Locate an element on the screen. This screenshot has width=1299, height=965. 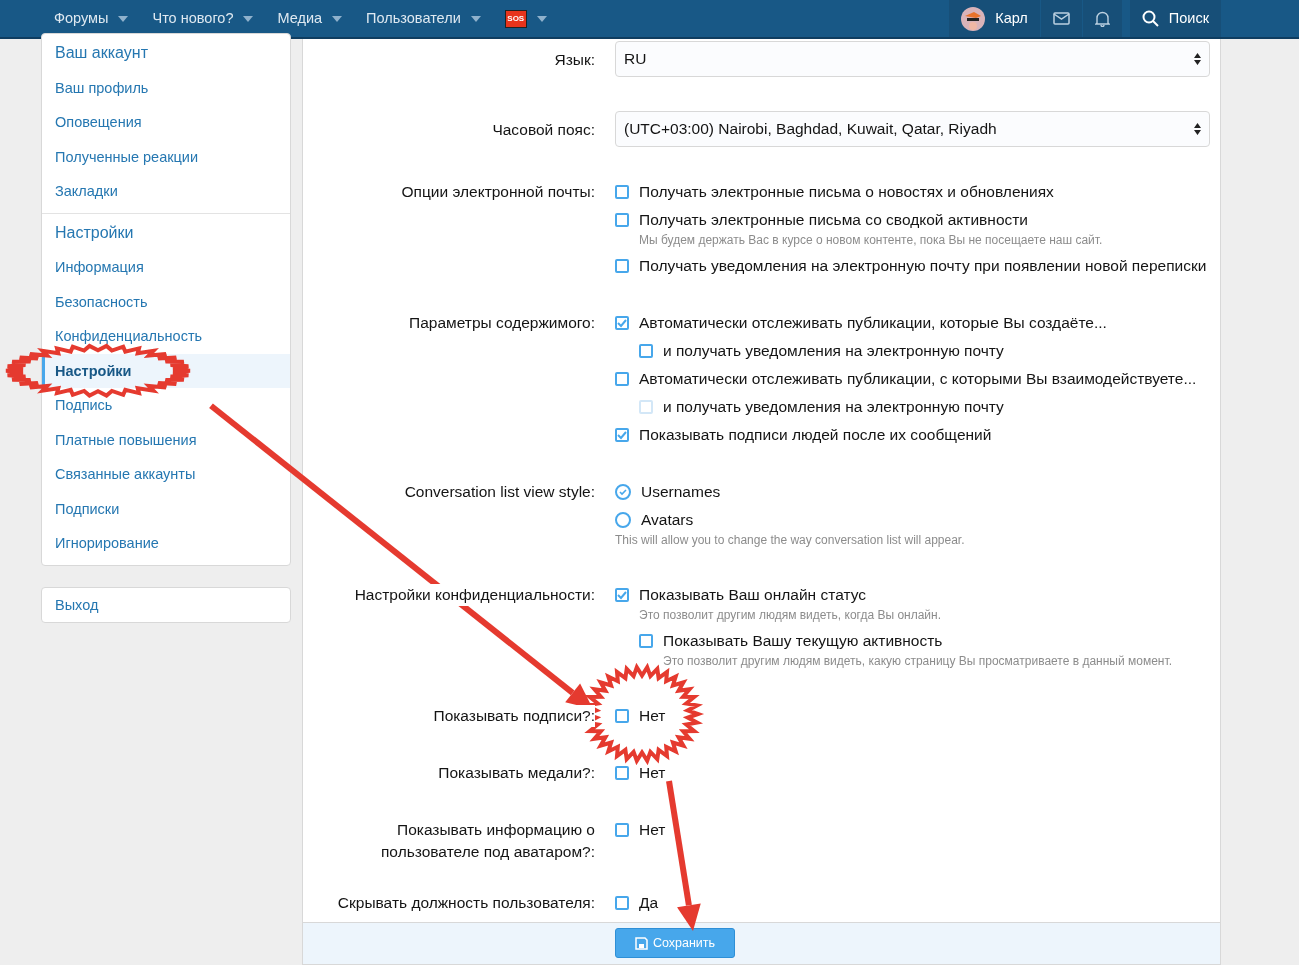
sidebar-item: Подпись is located at coordinates (166, 405).